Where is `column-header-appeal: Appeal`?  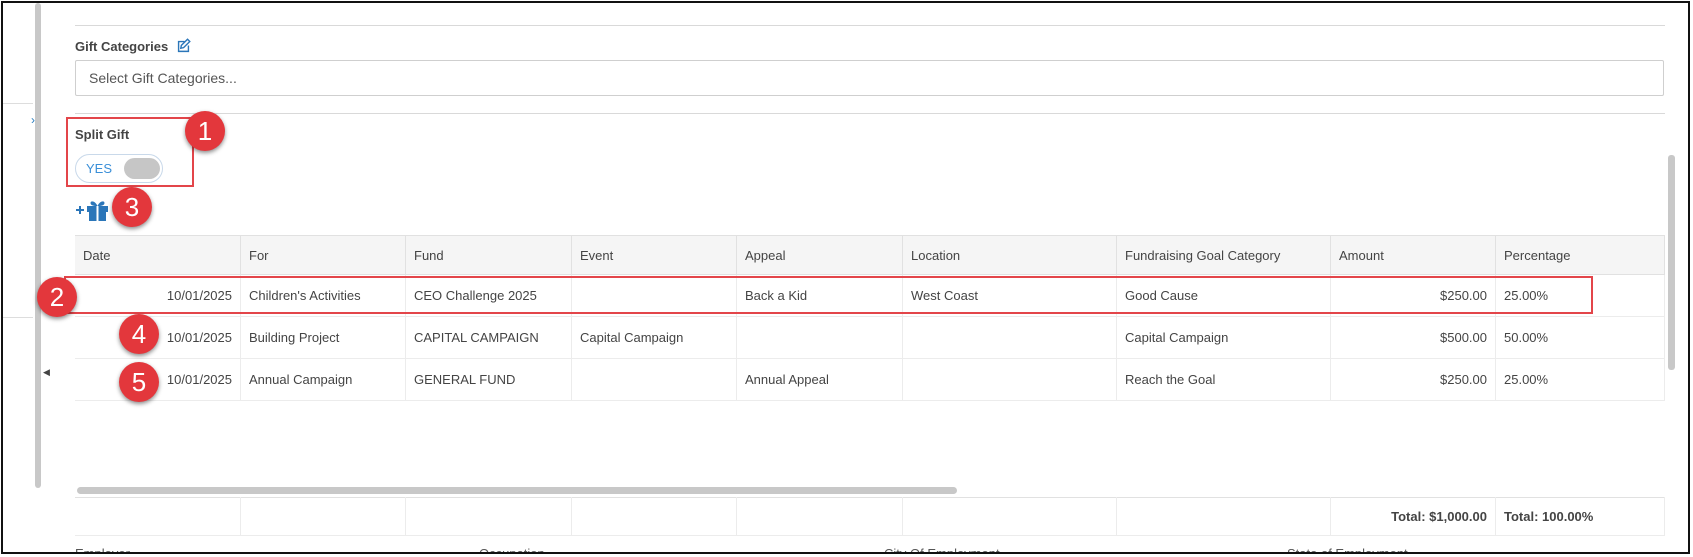
column-header-appeal: Appeal is located at coordinates (819, 255).